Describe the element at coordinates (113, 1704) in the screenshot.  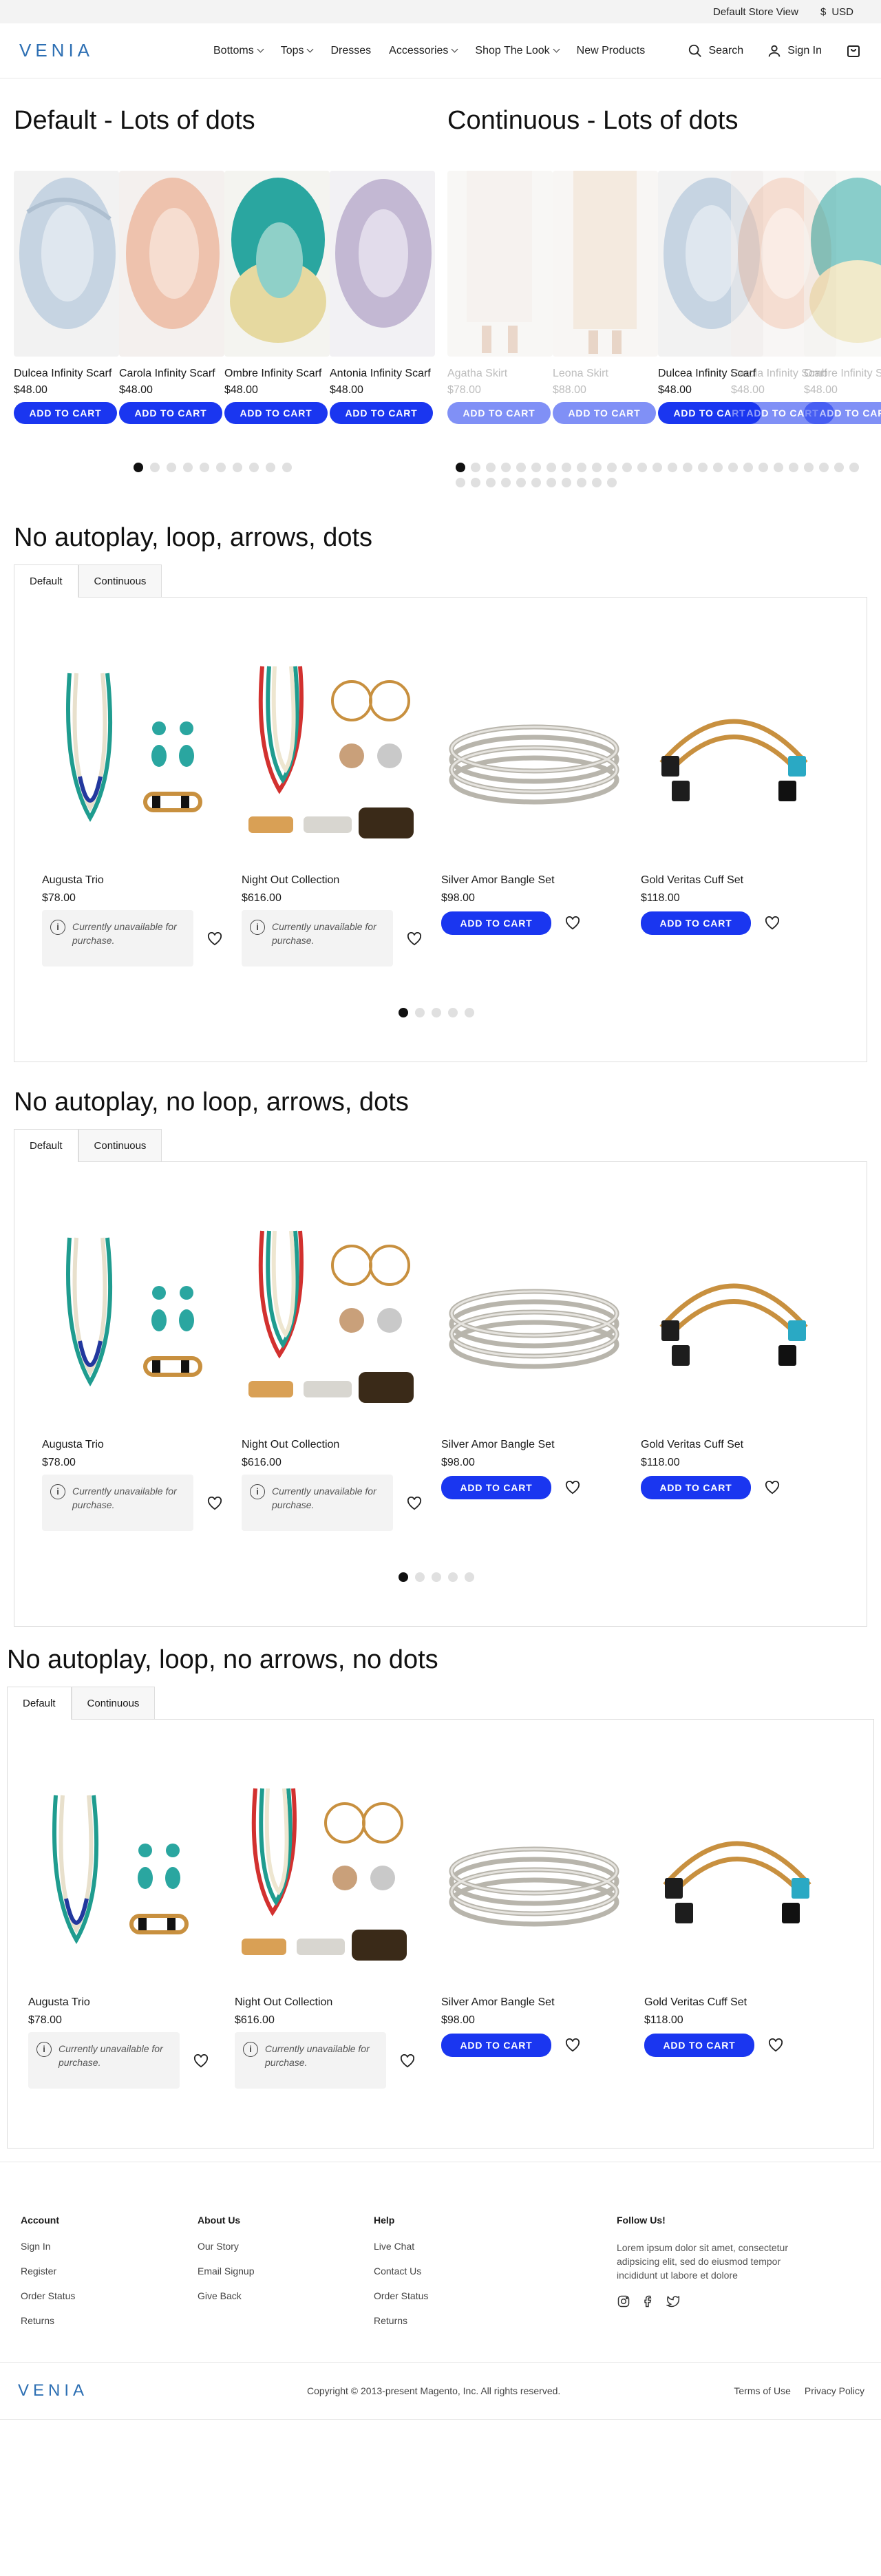
I see `tab-continuous: Continuous` at that location.